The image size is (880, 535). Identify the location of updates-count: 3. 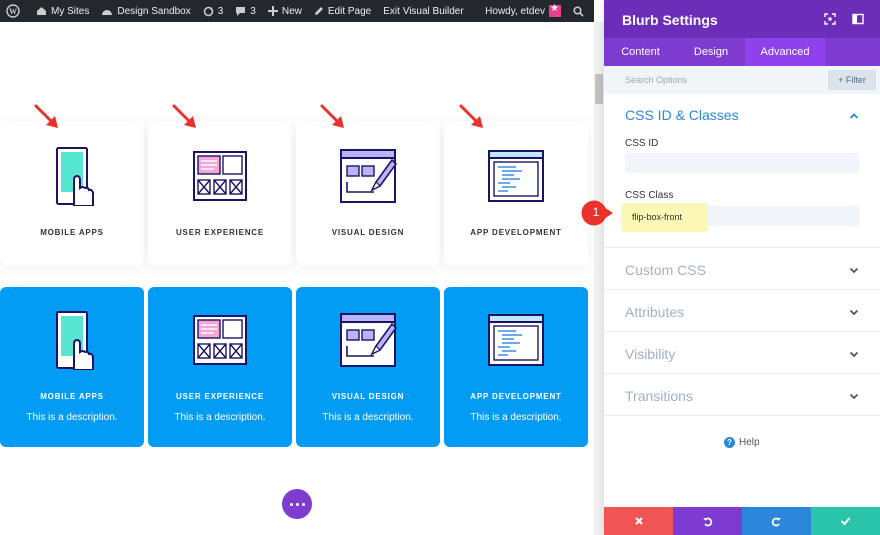
(220, 11).